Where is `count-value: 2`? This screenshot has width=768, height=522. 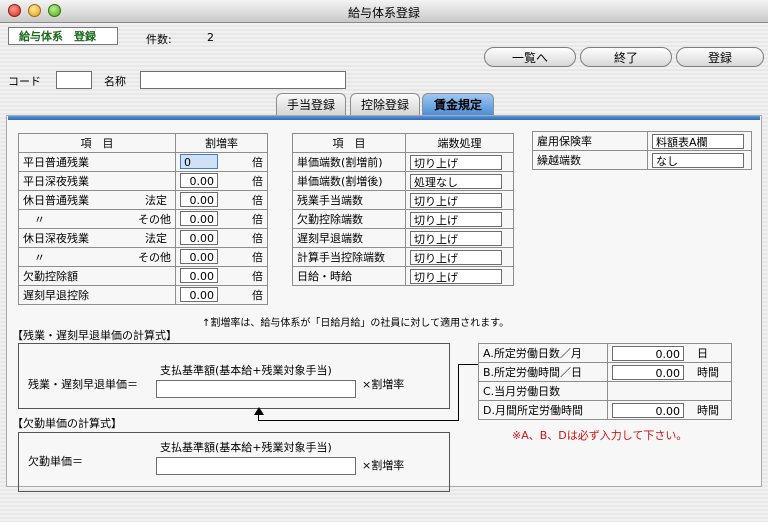 count-value: 2 is located at coordinates (210, 37).